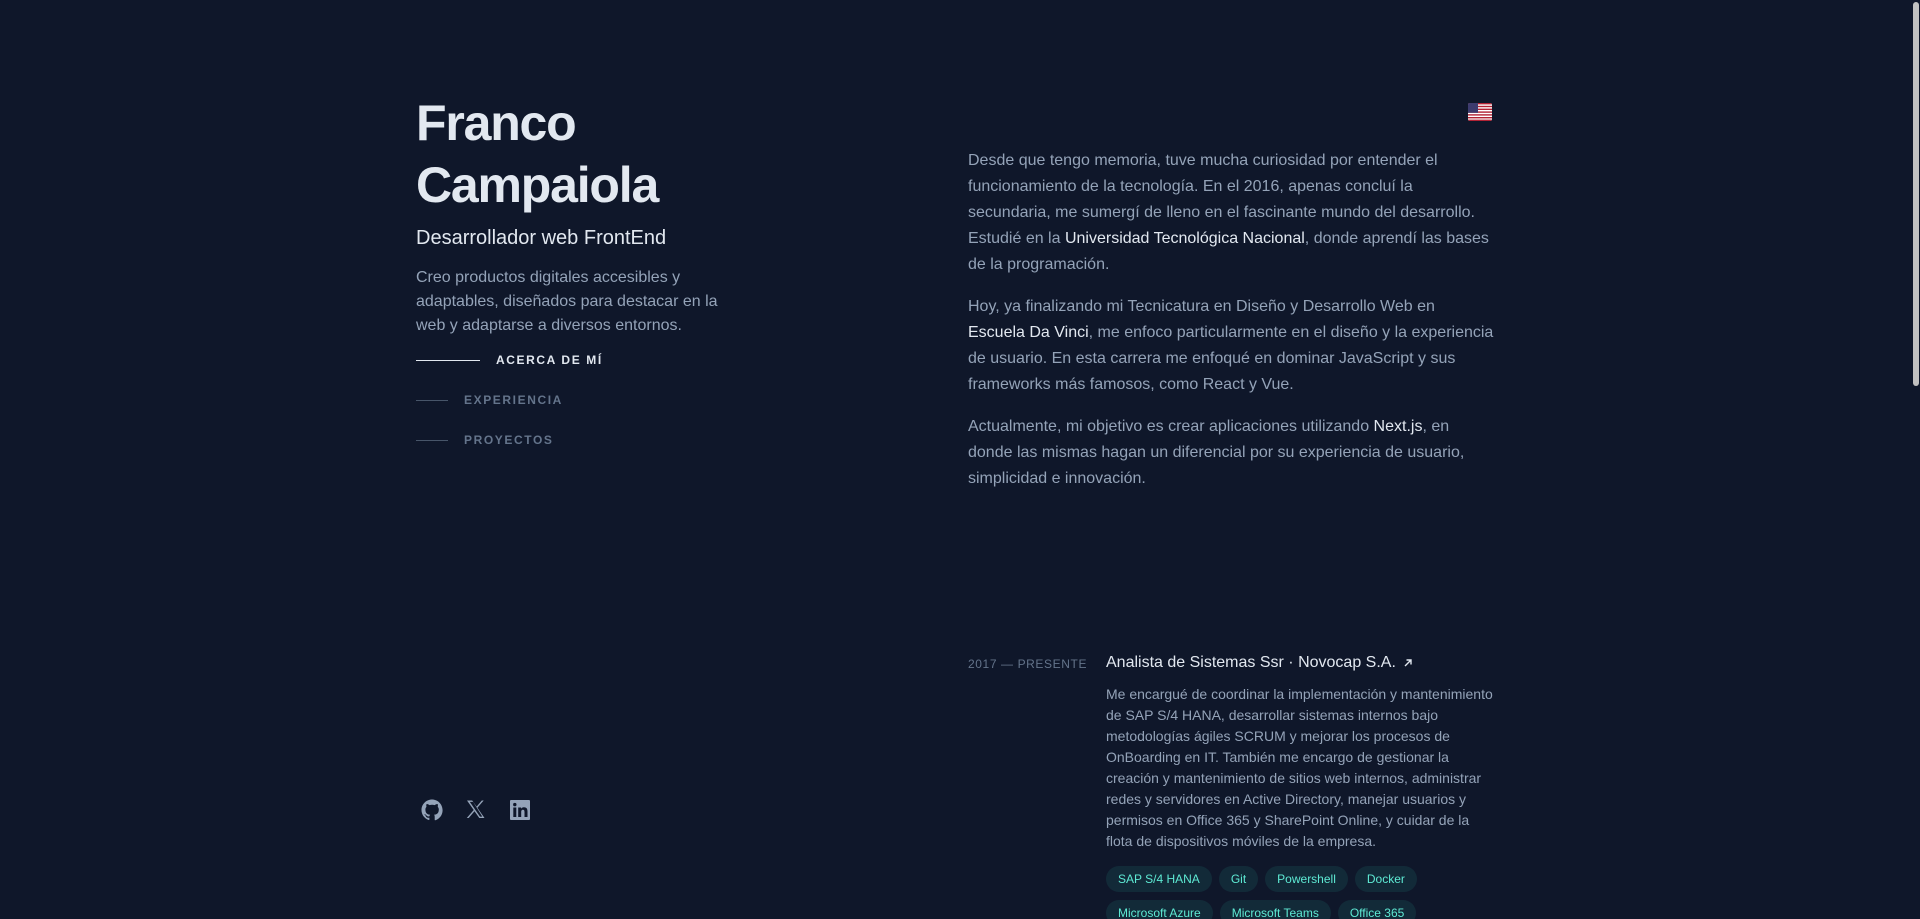 Image resolution: width=1920 pixels, height=919 pixels. Describe the element at coordinates (432, 810) in the screenshot. I see `github-icon` at that location.